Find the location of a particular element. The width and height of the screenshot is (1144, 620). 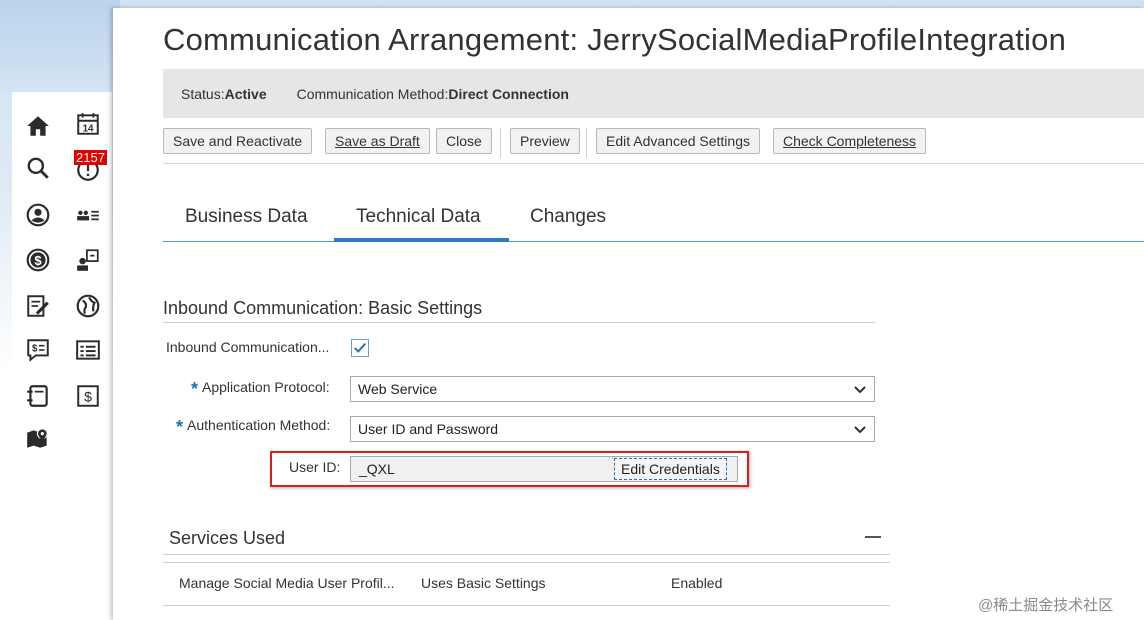

checkmark-icon is located at coordinates (360, 347).